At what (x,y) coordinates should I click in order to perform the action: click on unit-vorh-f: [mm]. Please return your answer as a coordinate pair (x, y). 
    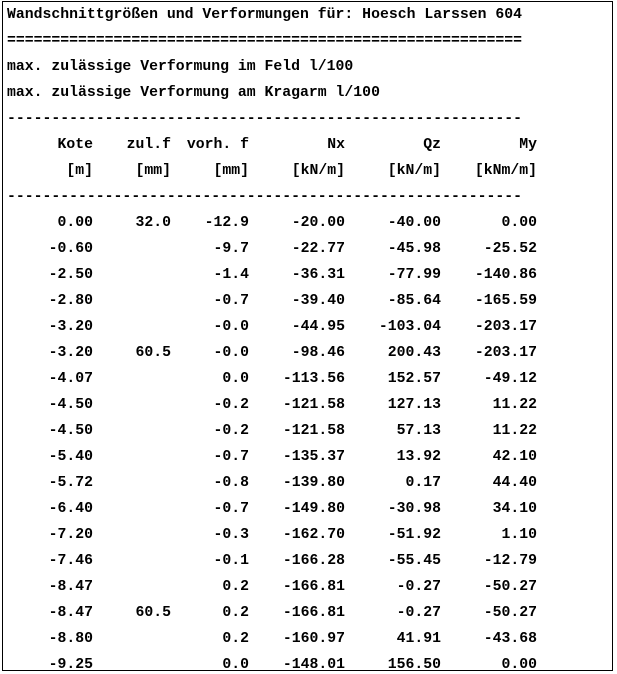
    Looking at the image, I should click on (231, 171).